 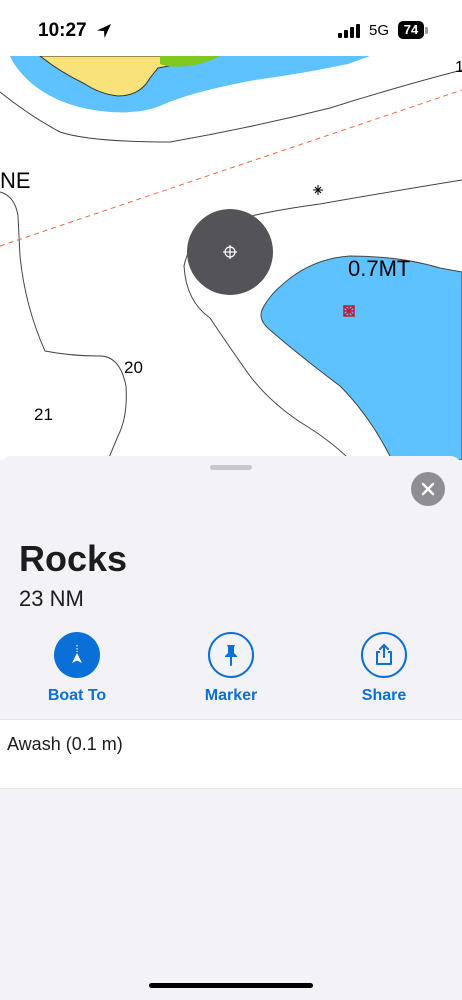 What do you see at coordinates (231, 754) in the screenshot?
I see `detail-row: Awash (0.1 m)` at bounding box center [231, 754].